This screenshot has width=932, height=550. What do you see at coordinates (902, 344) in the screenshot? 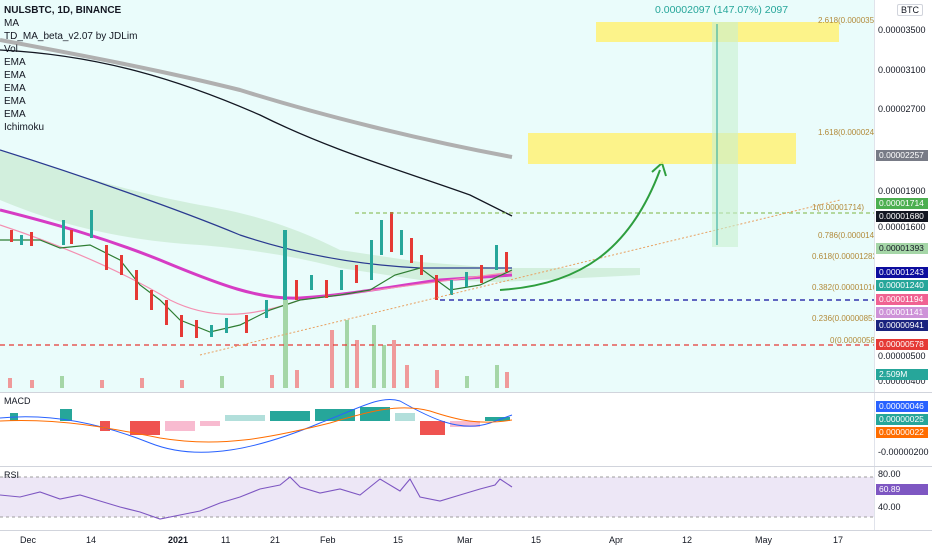
I see `price-tag: 0.00000578` at bounding box center [902, 344].